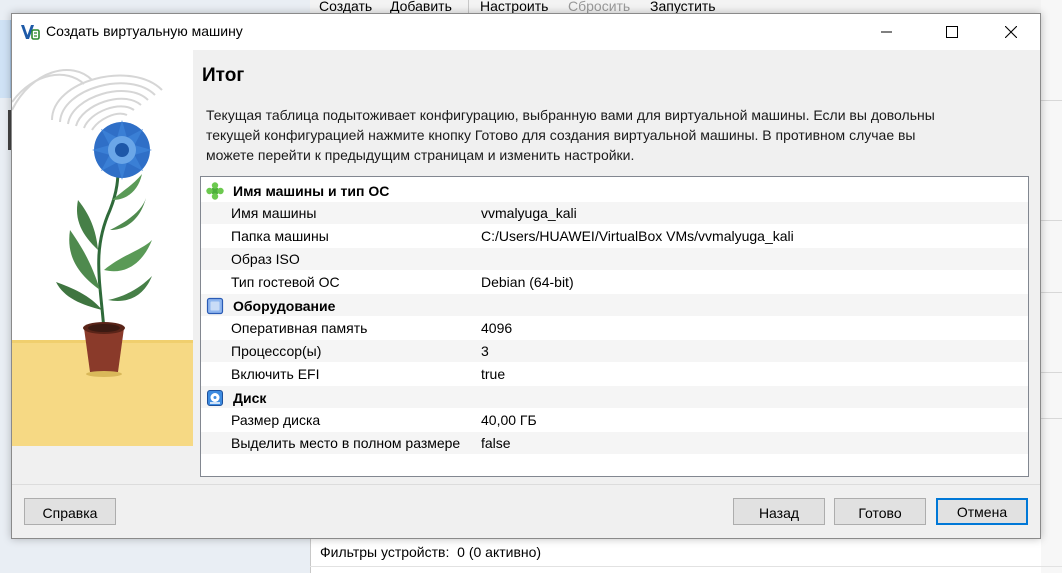 The image size is (1062, 573). I want to click on cancel-button: Отмена, so click(982, 511).